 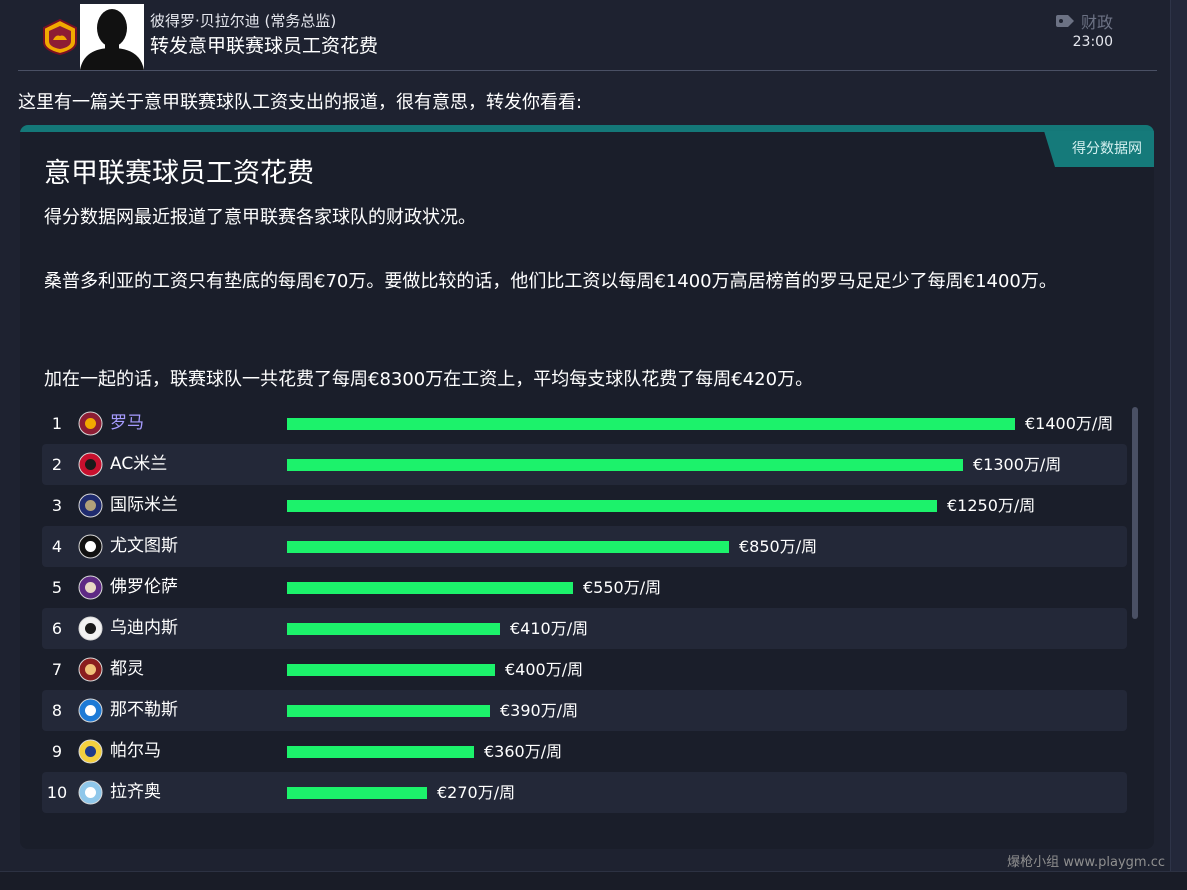 What do you see at coordinates (476, 792) in the screenshot?
I see `wage-value: €270万/周` at bounding box center [476, 792].